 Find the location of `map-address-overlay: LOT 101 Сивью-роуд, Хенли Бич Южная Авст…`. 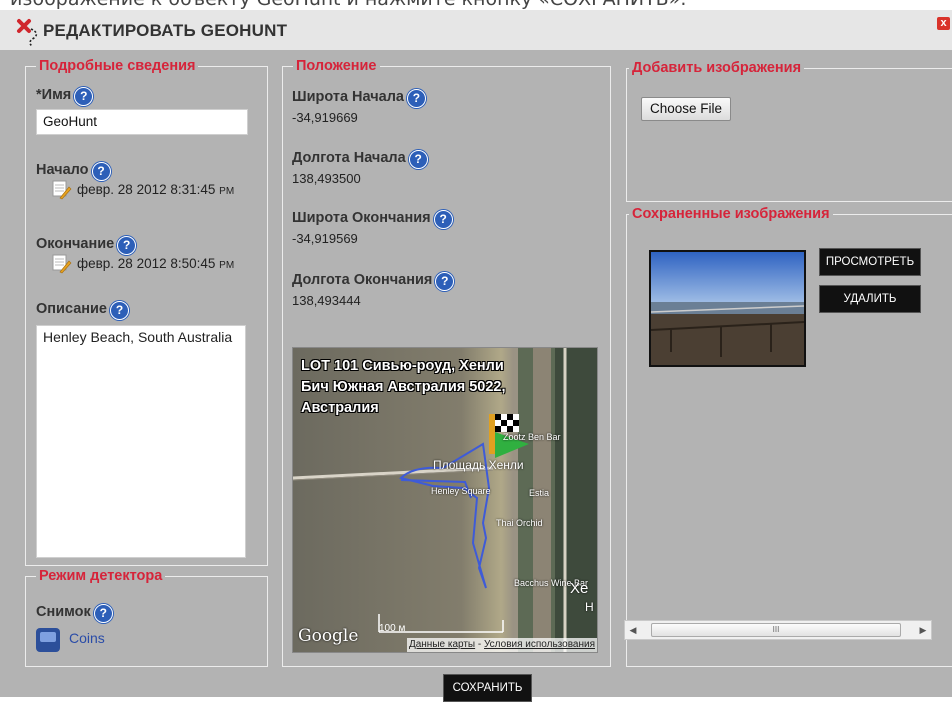

map-address-overlay: LOT 101 Сивью-роуд, Хенли Бич Южная Авст… is located at coordinates (403, 387).